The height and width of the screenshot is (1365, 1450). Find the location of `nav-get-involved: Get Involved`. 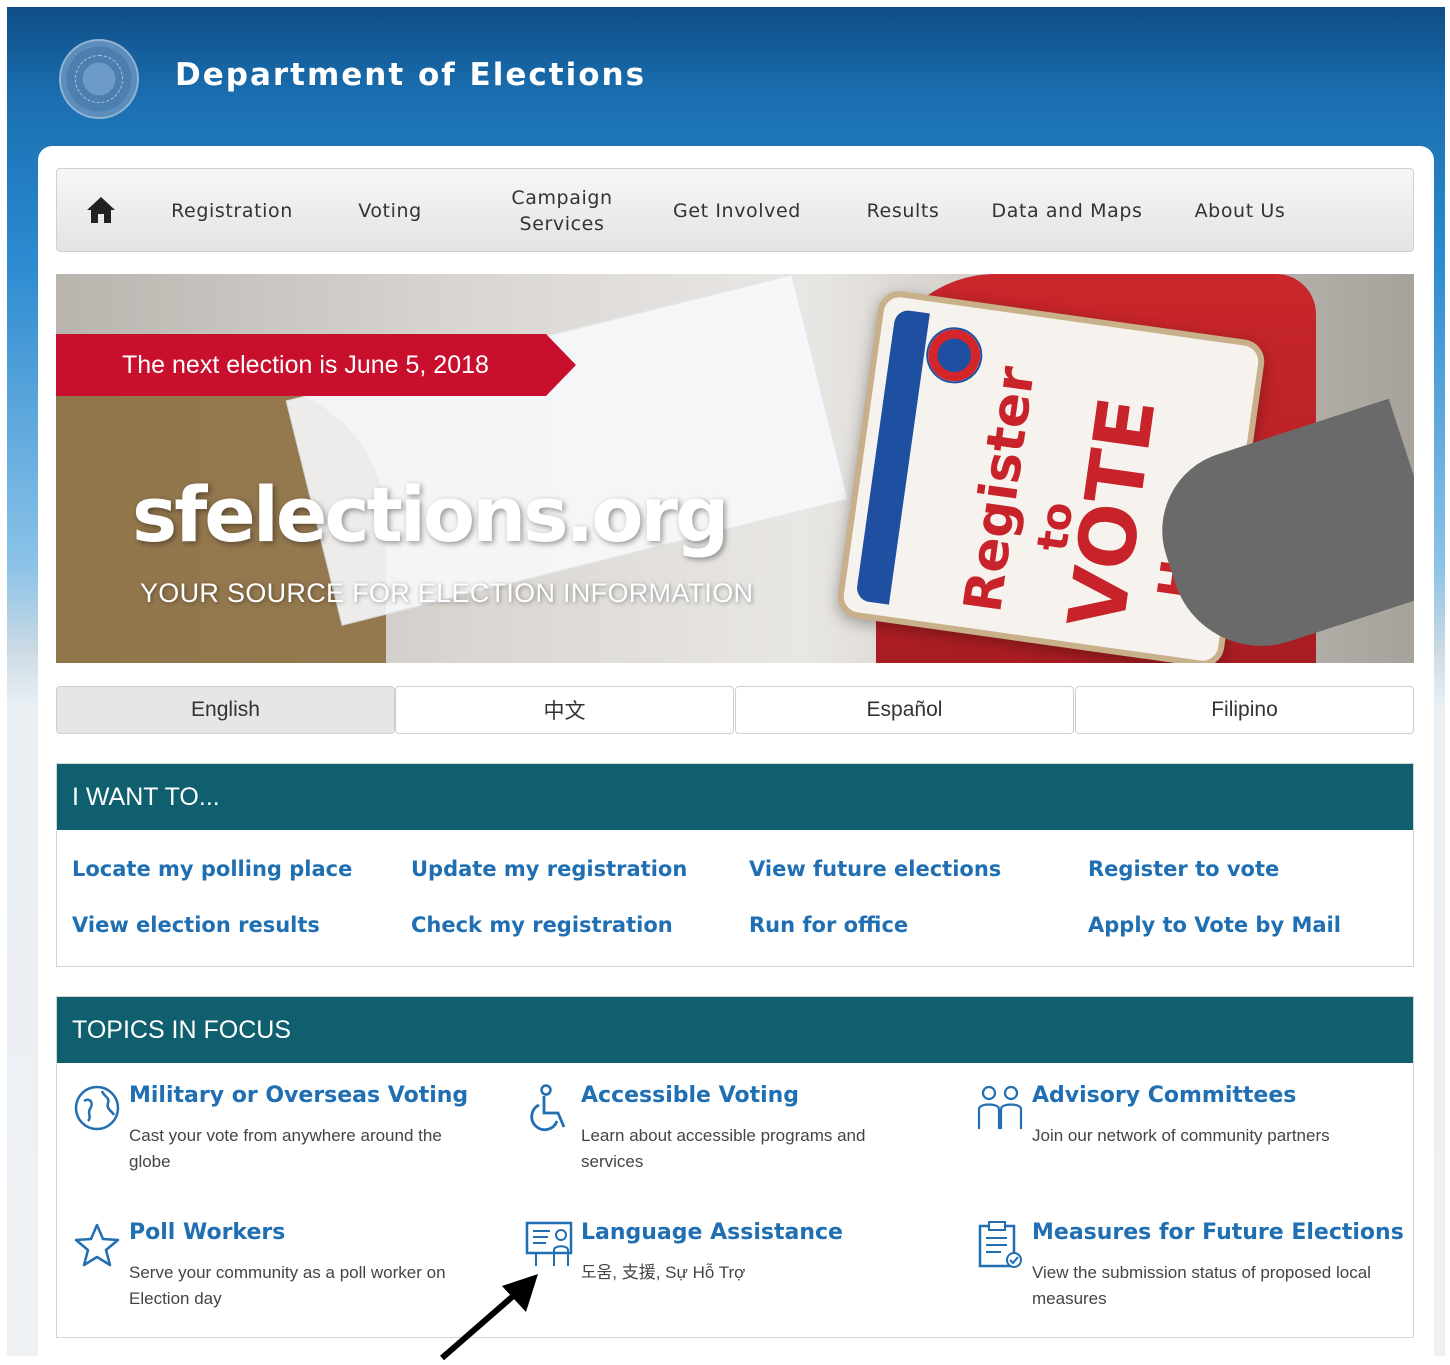

nav-get-involved: Get Involved is located at coordinates (737, 211).